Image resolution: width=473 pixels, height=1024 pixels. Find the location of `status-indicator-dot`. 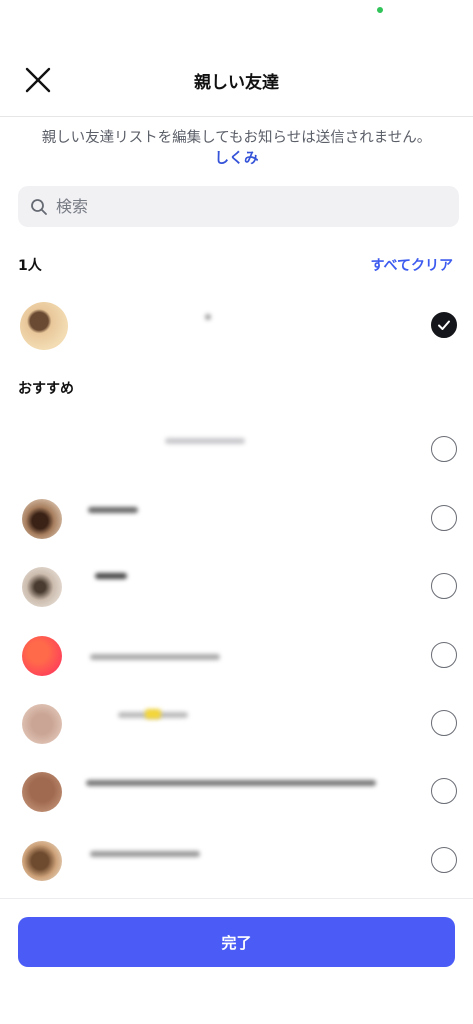

status-indicator-dot is located at coordinates (380, 10).